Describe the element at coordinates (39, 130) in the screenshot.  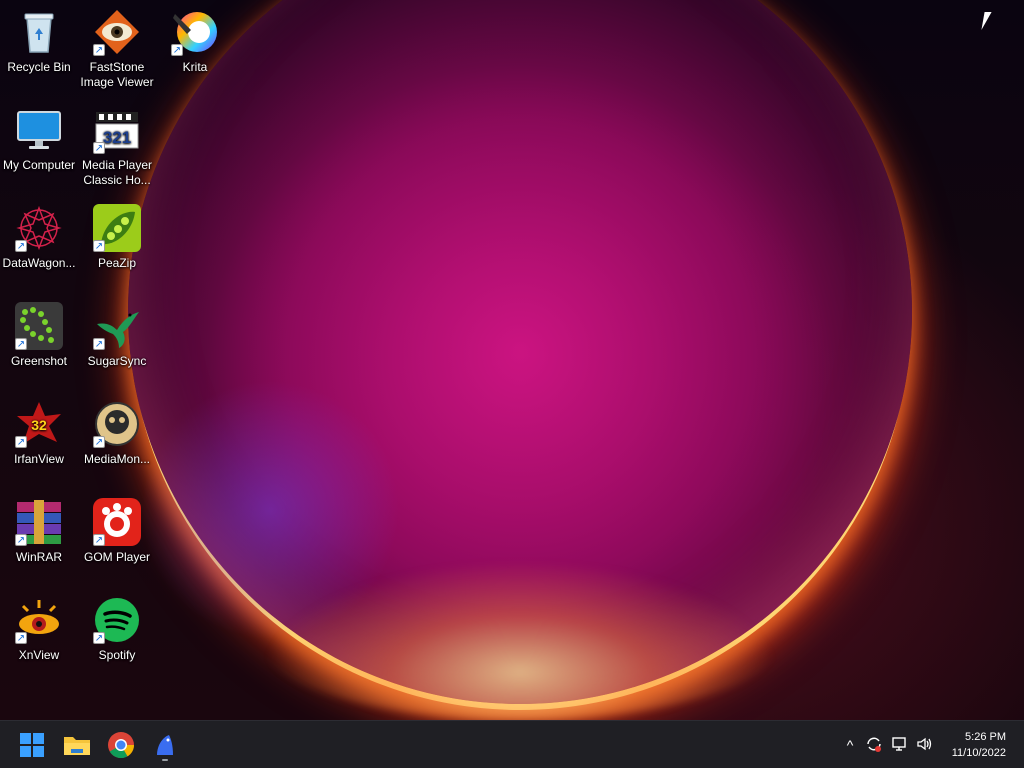
I see `monitor-icon` at that location.